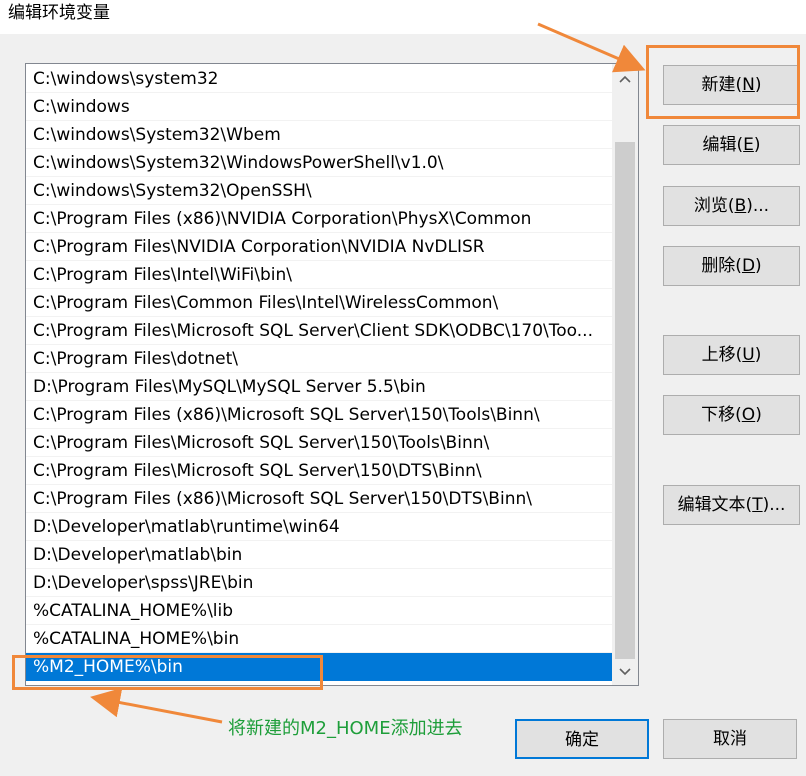 Image resolution: width=806 pixels, height=776 pixels. I want to click on annotation-text: 将新建的M2_HOME添加进去, so click(345, 728).